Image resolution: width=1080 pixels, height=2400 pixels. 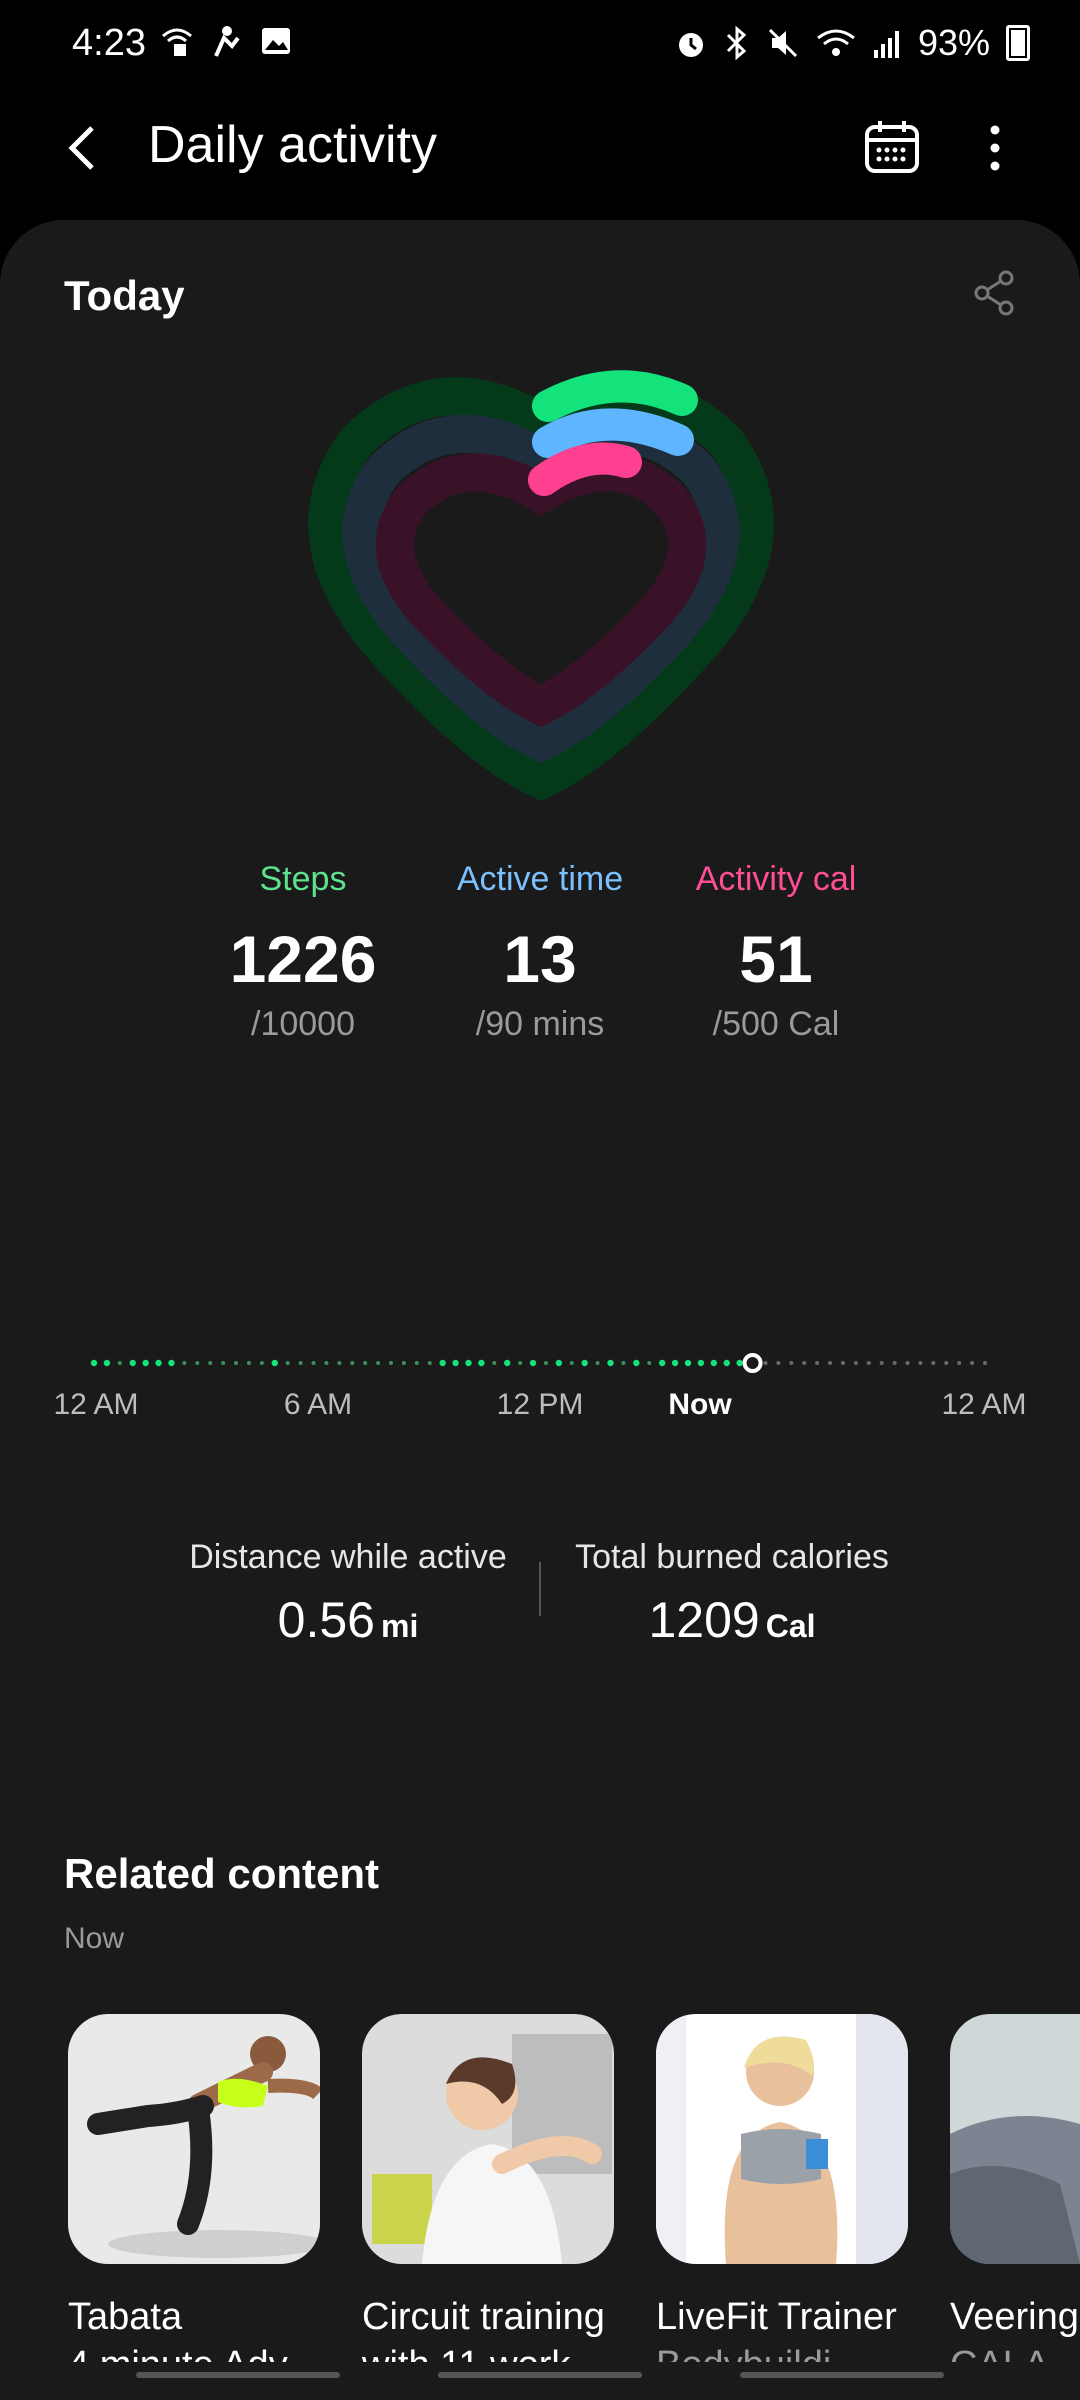 What do you see at coordinates (776, 2317) in the screenshot?
I see `related-item-title: LiveFit Trainer` at bounding box center [776, 2317].